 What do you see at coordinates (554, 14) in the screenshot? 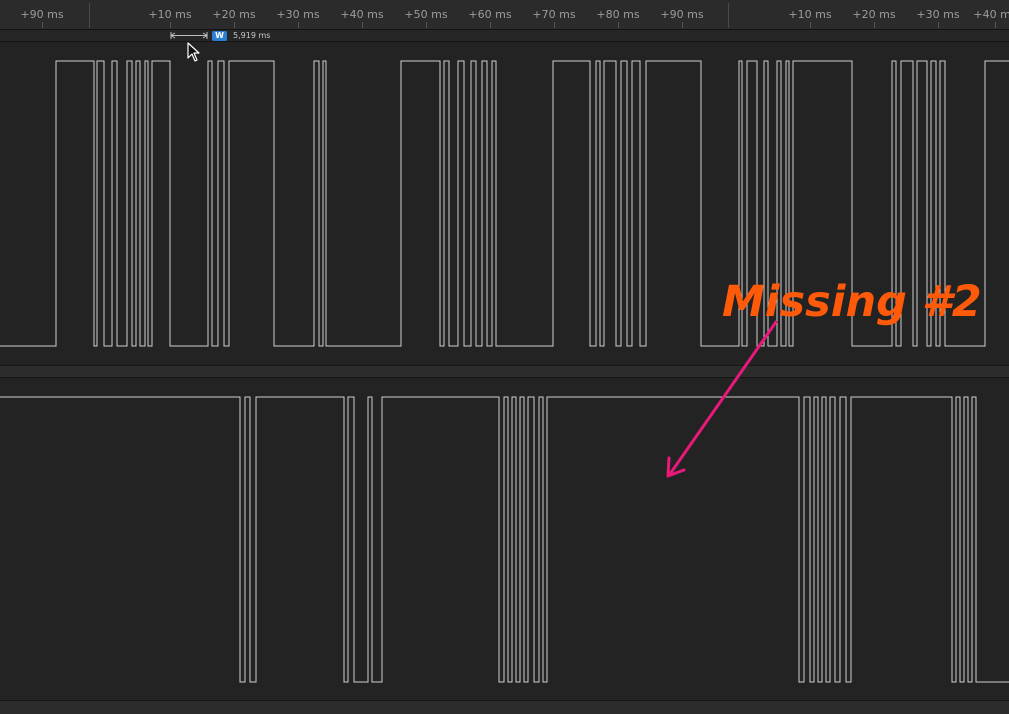
I see `ruler-tick-label: +70 ms` at bounding box center [554, 14].